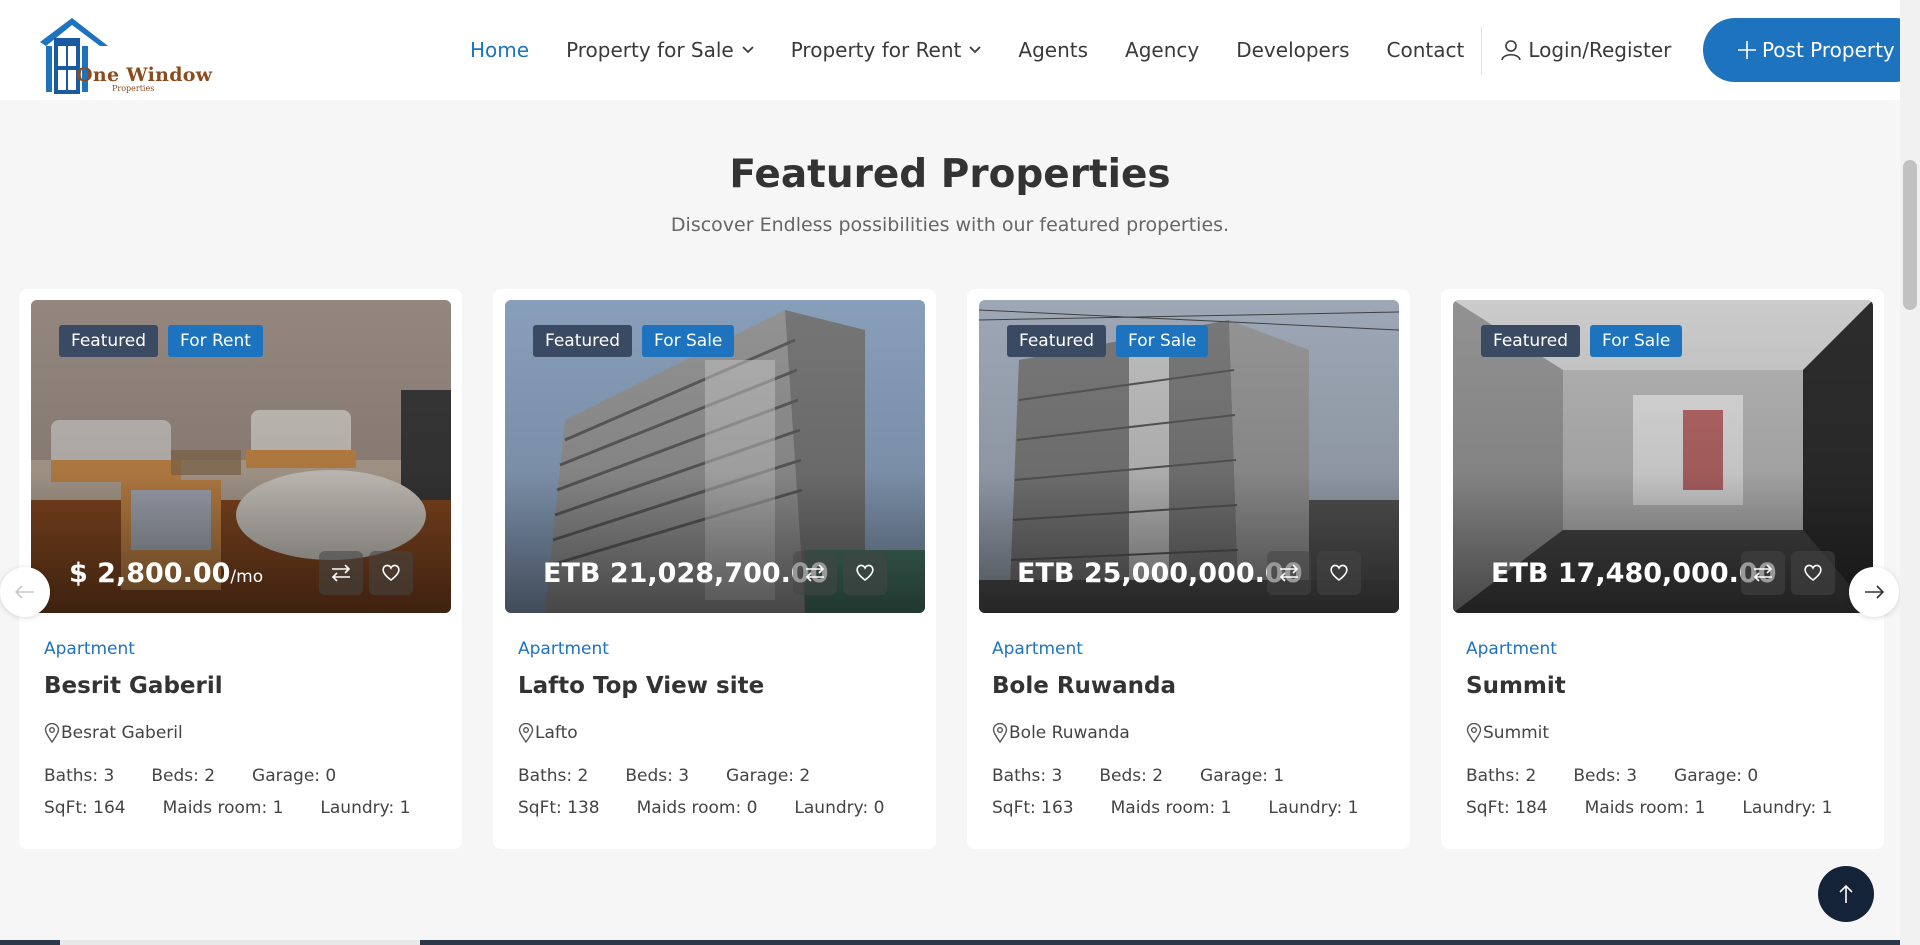  What do you see at coordinates (657, 776) in the screenshot?
I see `beds-info: Beds: 3` at bounding box center [657, 776].